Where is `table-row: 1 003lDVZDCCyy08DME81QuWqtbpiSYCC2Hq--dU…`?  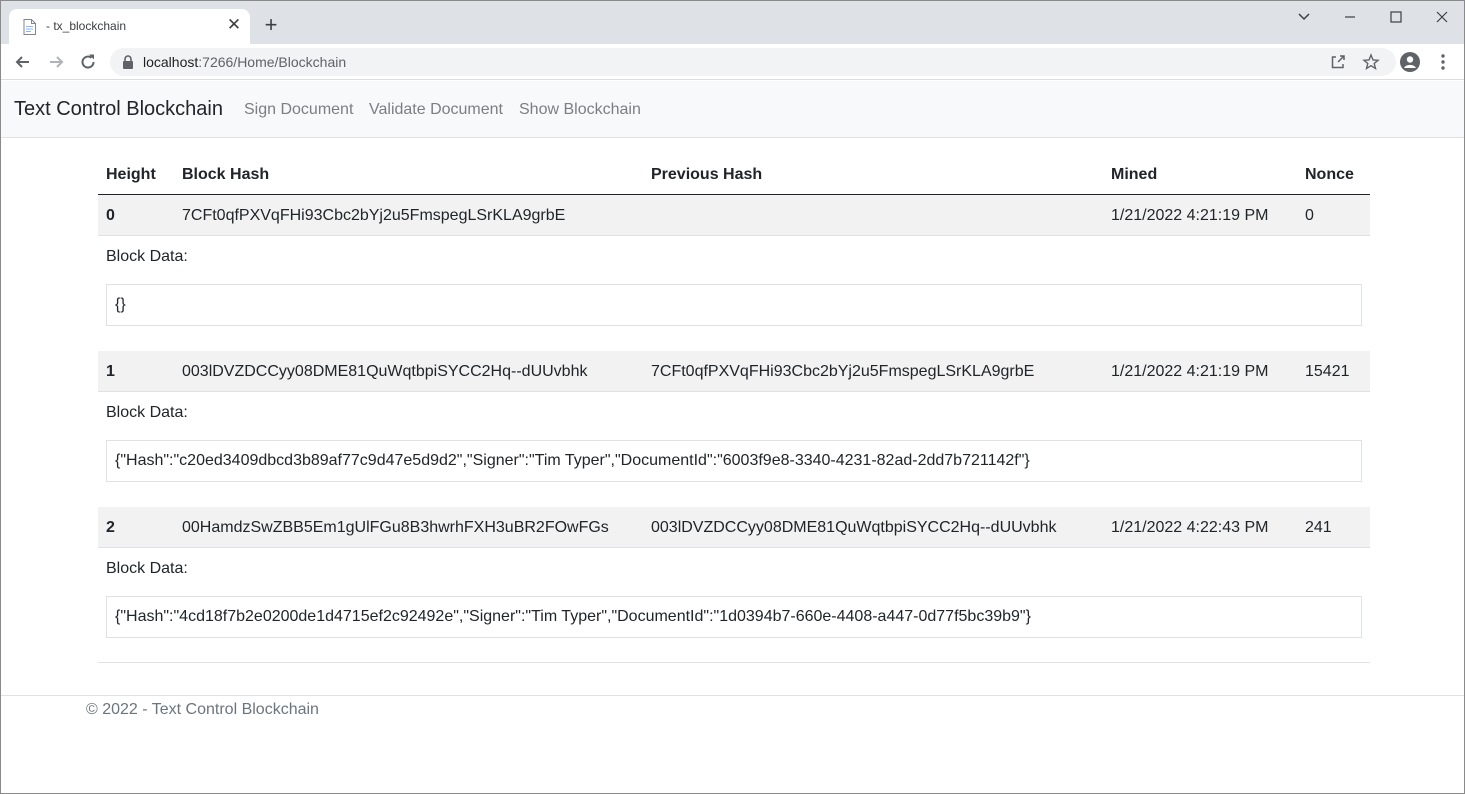
table-row: 1 003lDVZDCCyy08DME81QuWqtbpiSYCC2Hq--dU… is located at coordinates (734, 371).